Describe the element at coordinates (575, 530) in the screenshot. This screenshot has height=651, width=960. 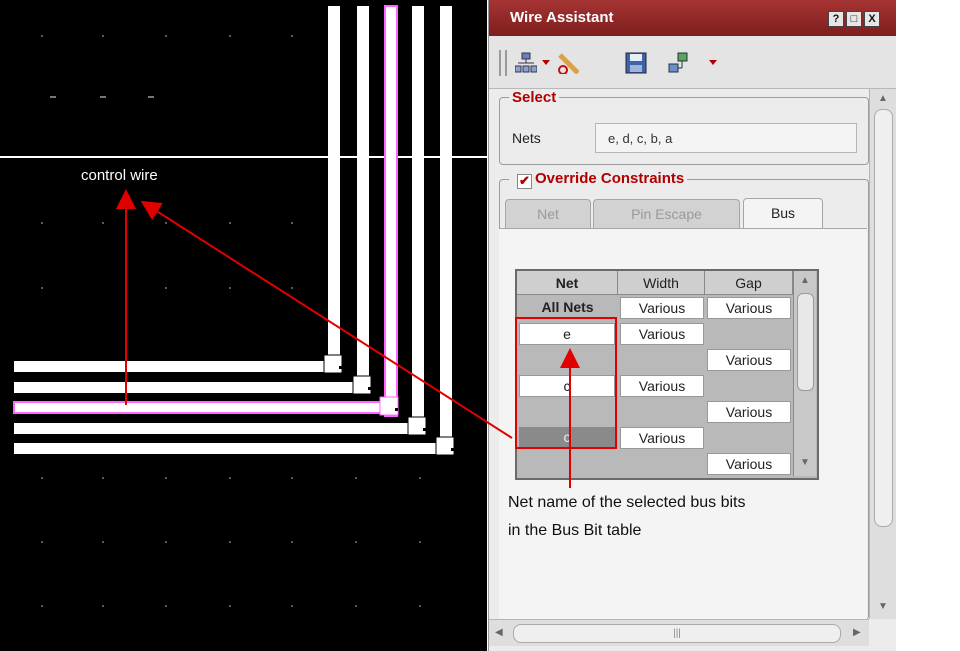
I see `annotation-line-2: in the Bus Bit table` at that location.